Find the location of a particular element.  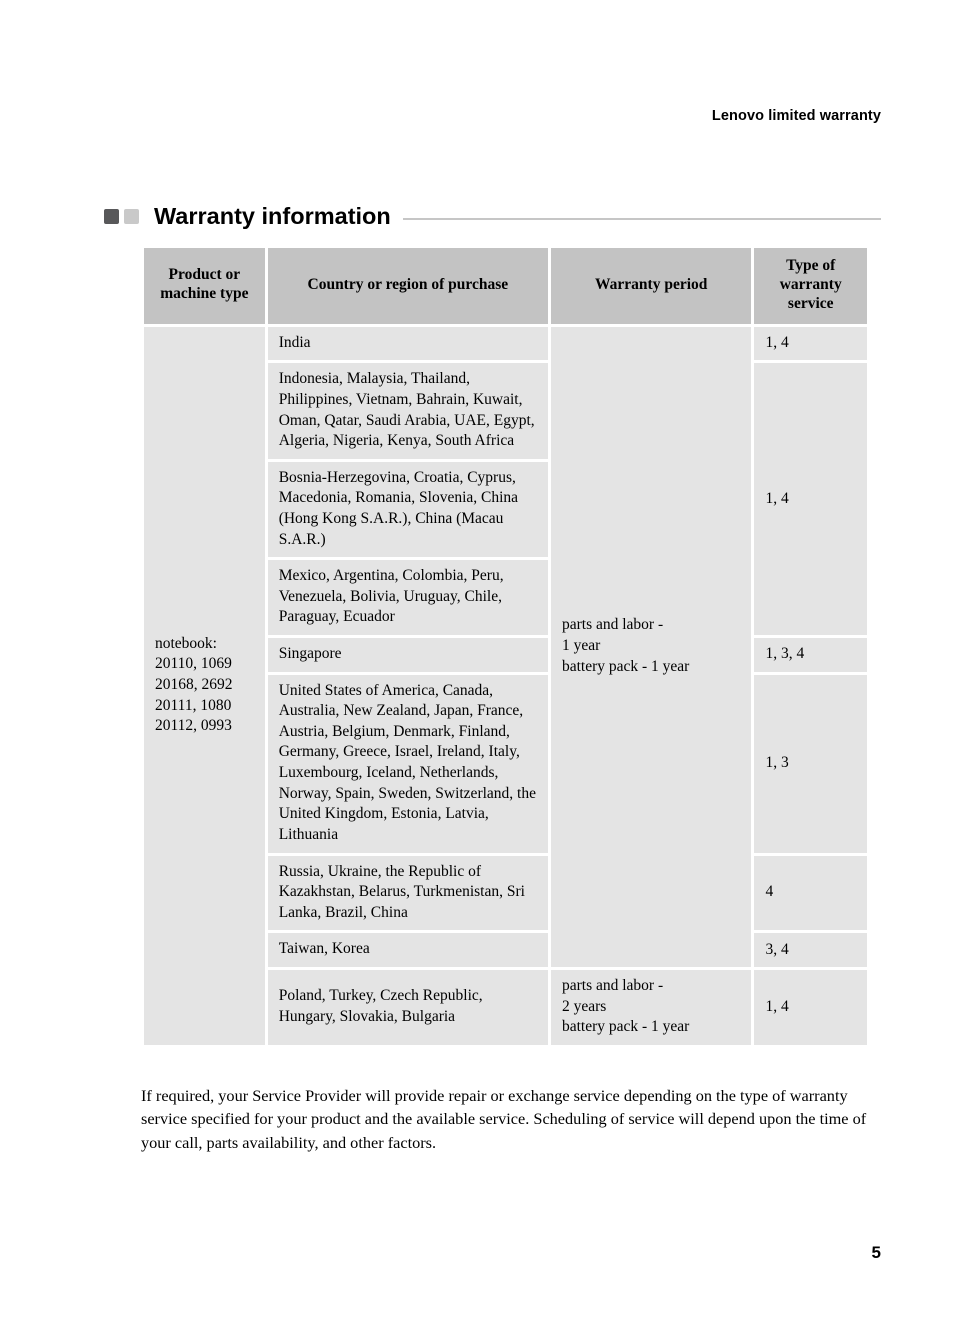

column-header-type-line-3: service is located at coordinates (810, 303).